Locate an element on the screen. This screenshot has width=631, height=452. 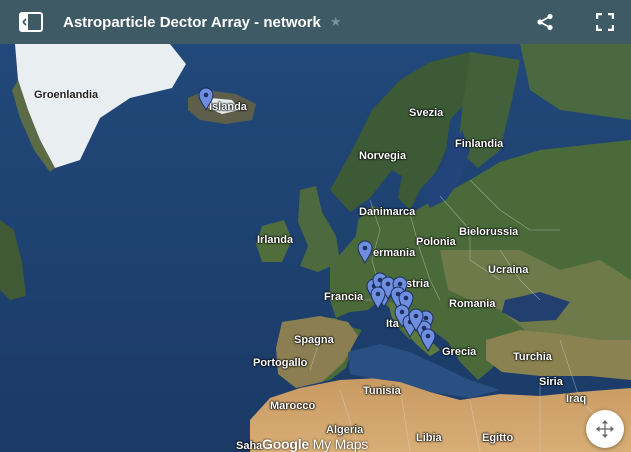
label-norvegia: Norvegia is located at coordinates (383, 156).